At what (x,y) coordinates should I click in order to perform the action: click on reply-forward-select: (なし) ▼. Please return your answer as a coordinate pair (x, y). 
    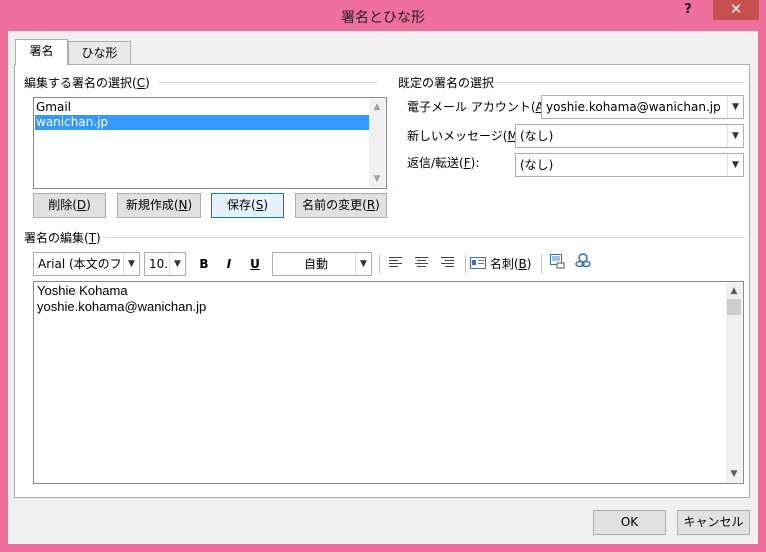
    Looking at the image, I should click on (629, 165).